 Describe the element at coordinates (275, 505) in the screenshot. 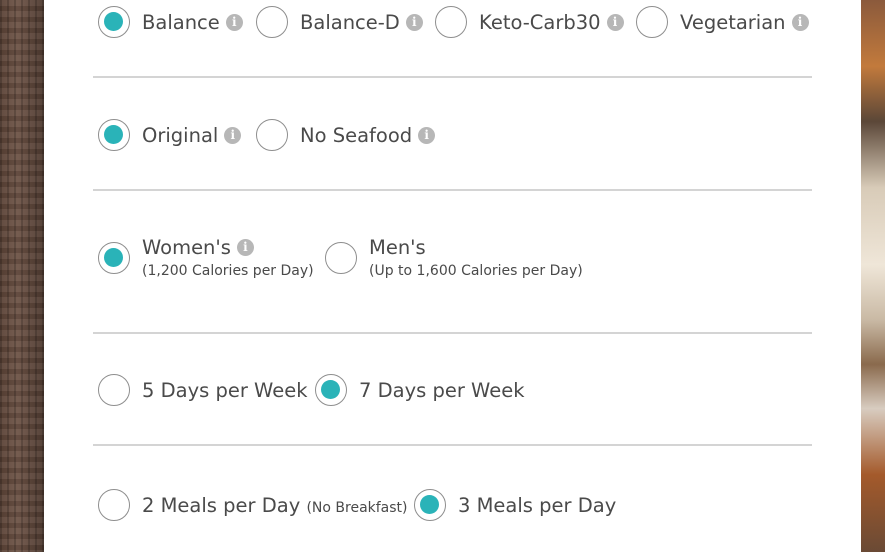

I see `option-2-meals-label: 2 Meals per Day (No Breakfast)` at that location.